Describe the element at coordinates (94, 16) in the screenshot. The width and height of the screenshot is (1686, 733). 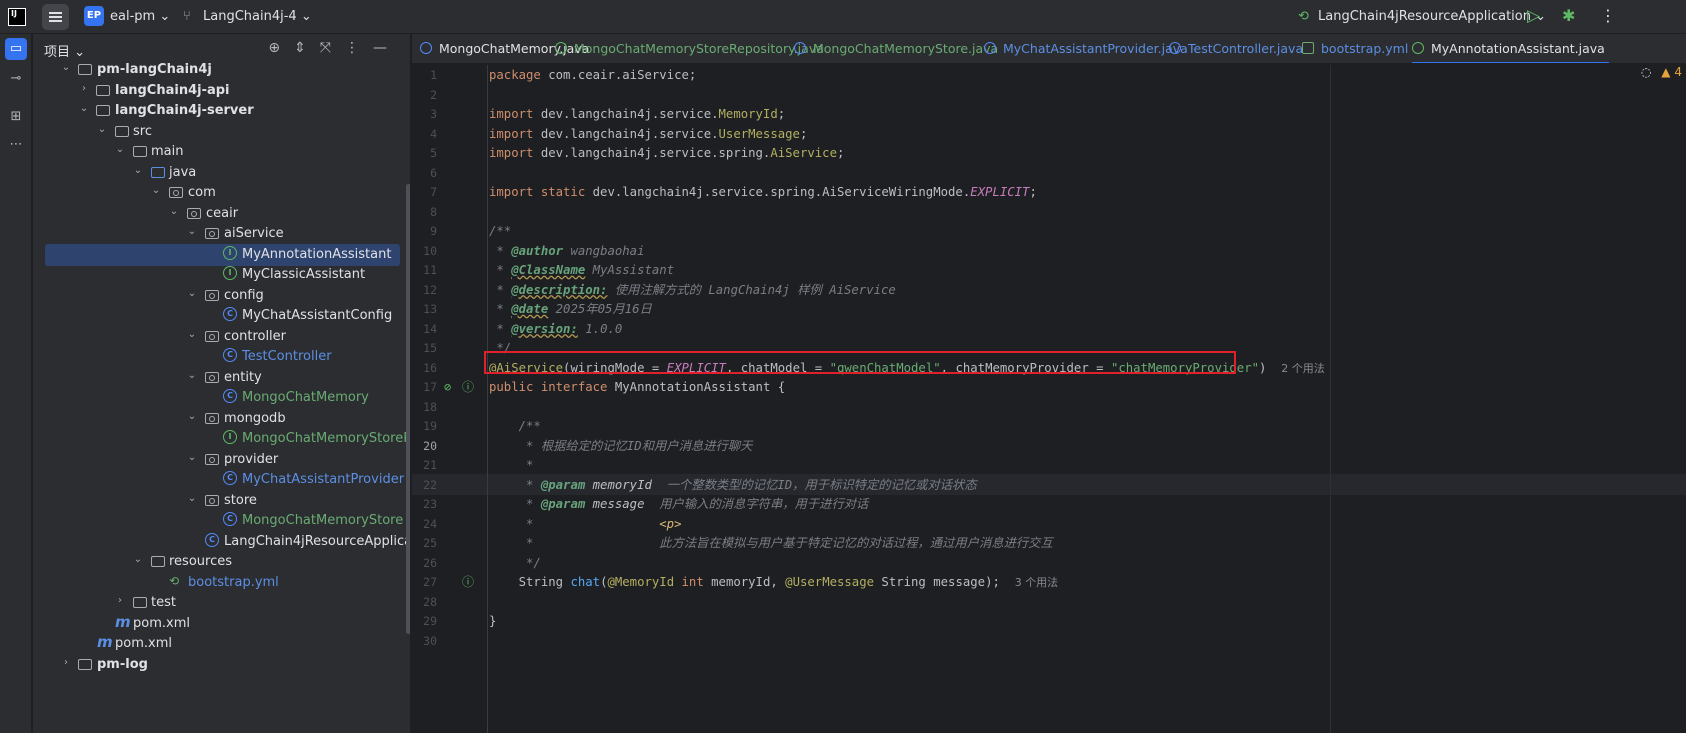
I see `project-badge: EP` at that location.